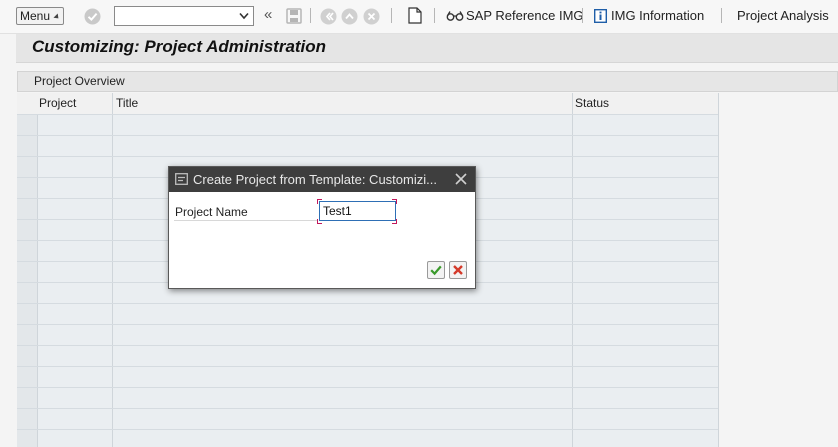 The image size is (838, 447). I want to click on title-bar: Customizing: Project Administration, so click(427, 48).